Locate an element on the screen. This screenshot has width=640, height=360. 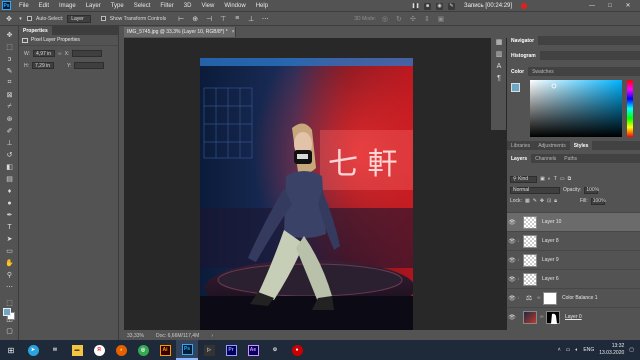
dodge-tool-icon: ● is located at coordinates (9, 203).